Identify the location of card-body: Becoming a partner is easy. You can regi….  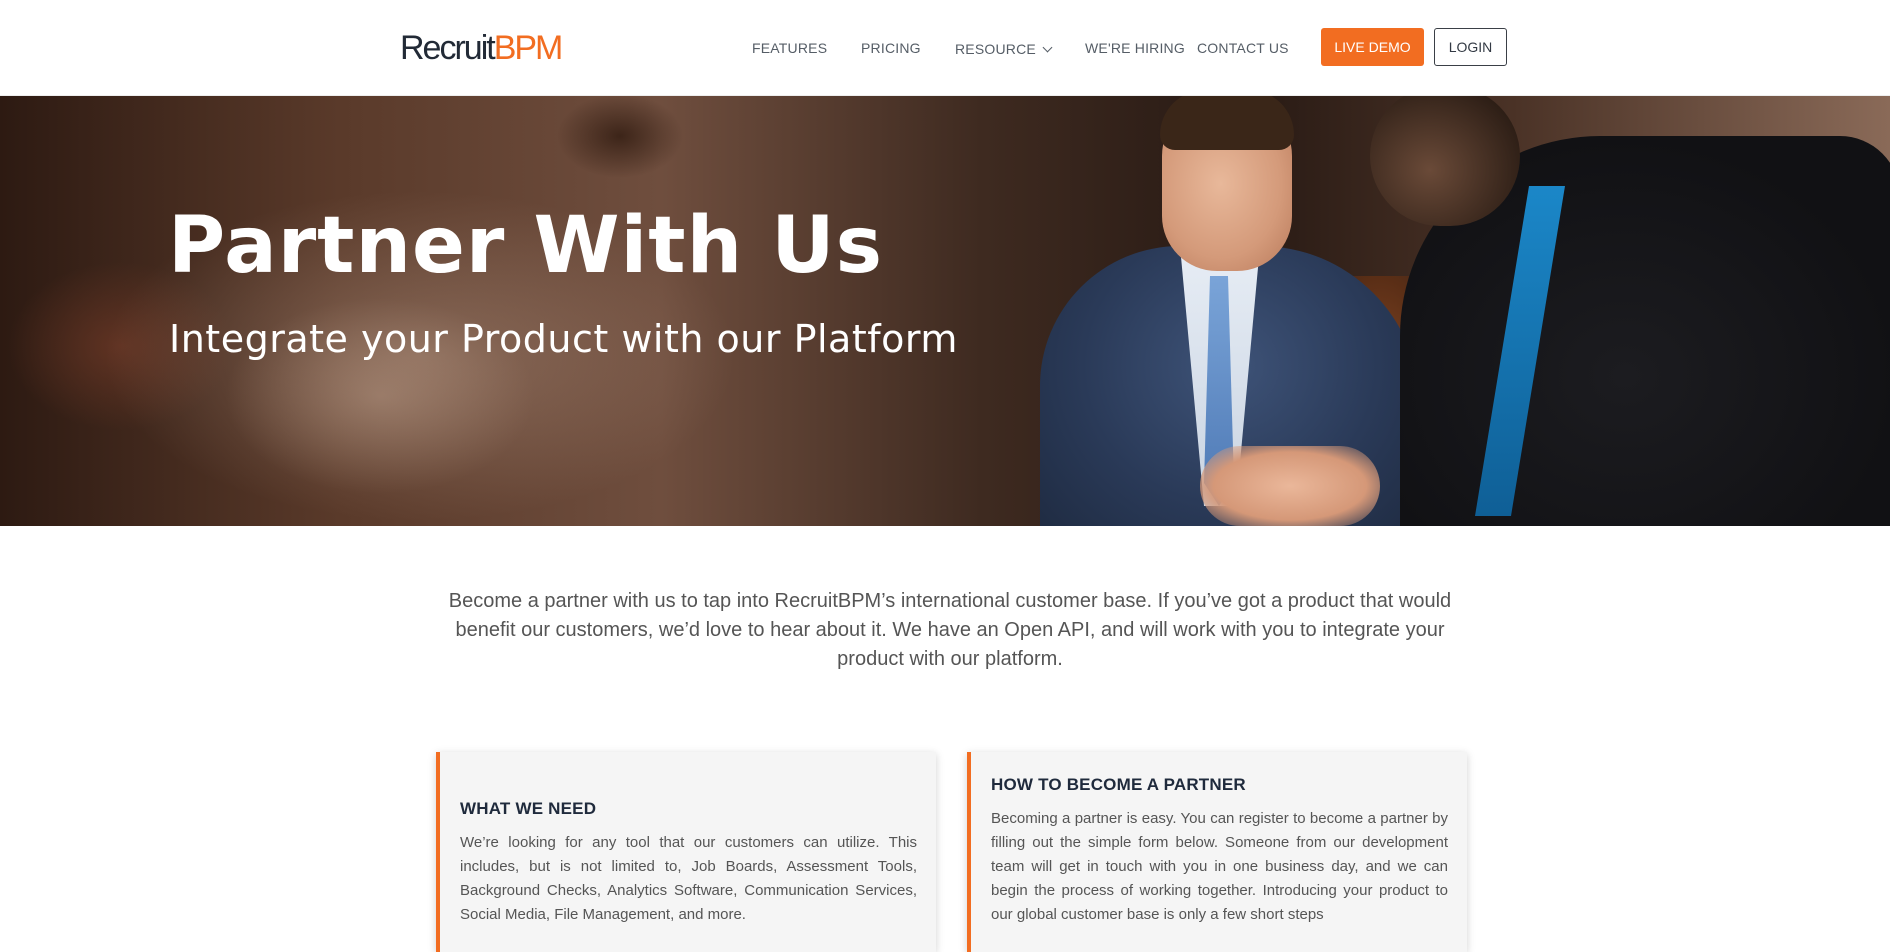
(1219, 866).